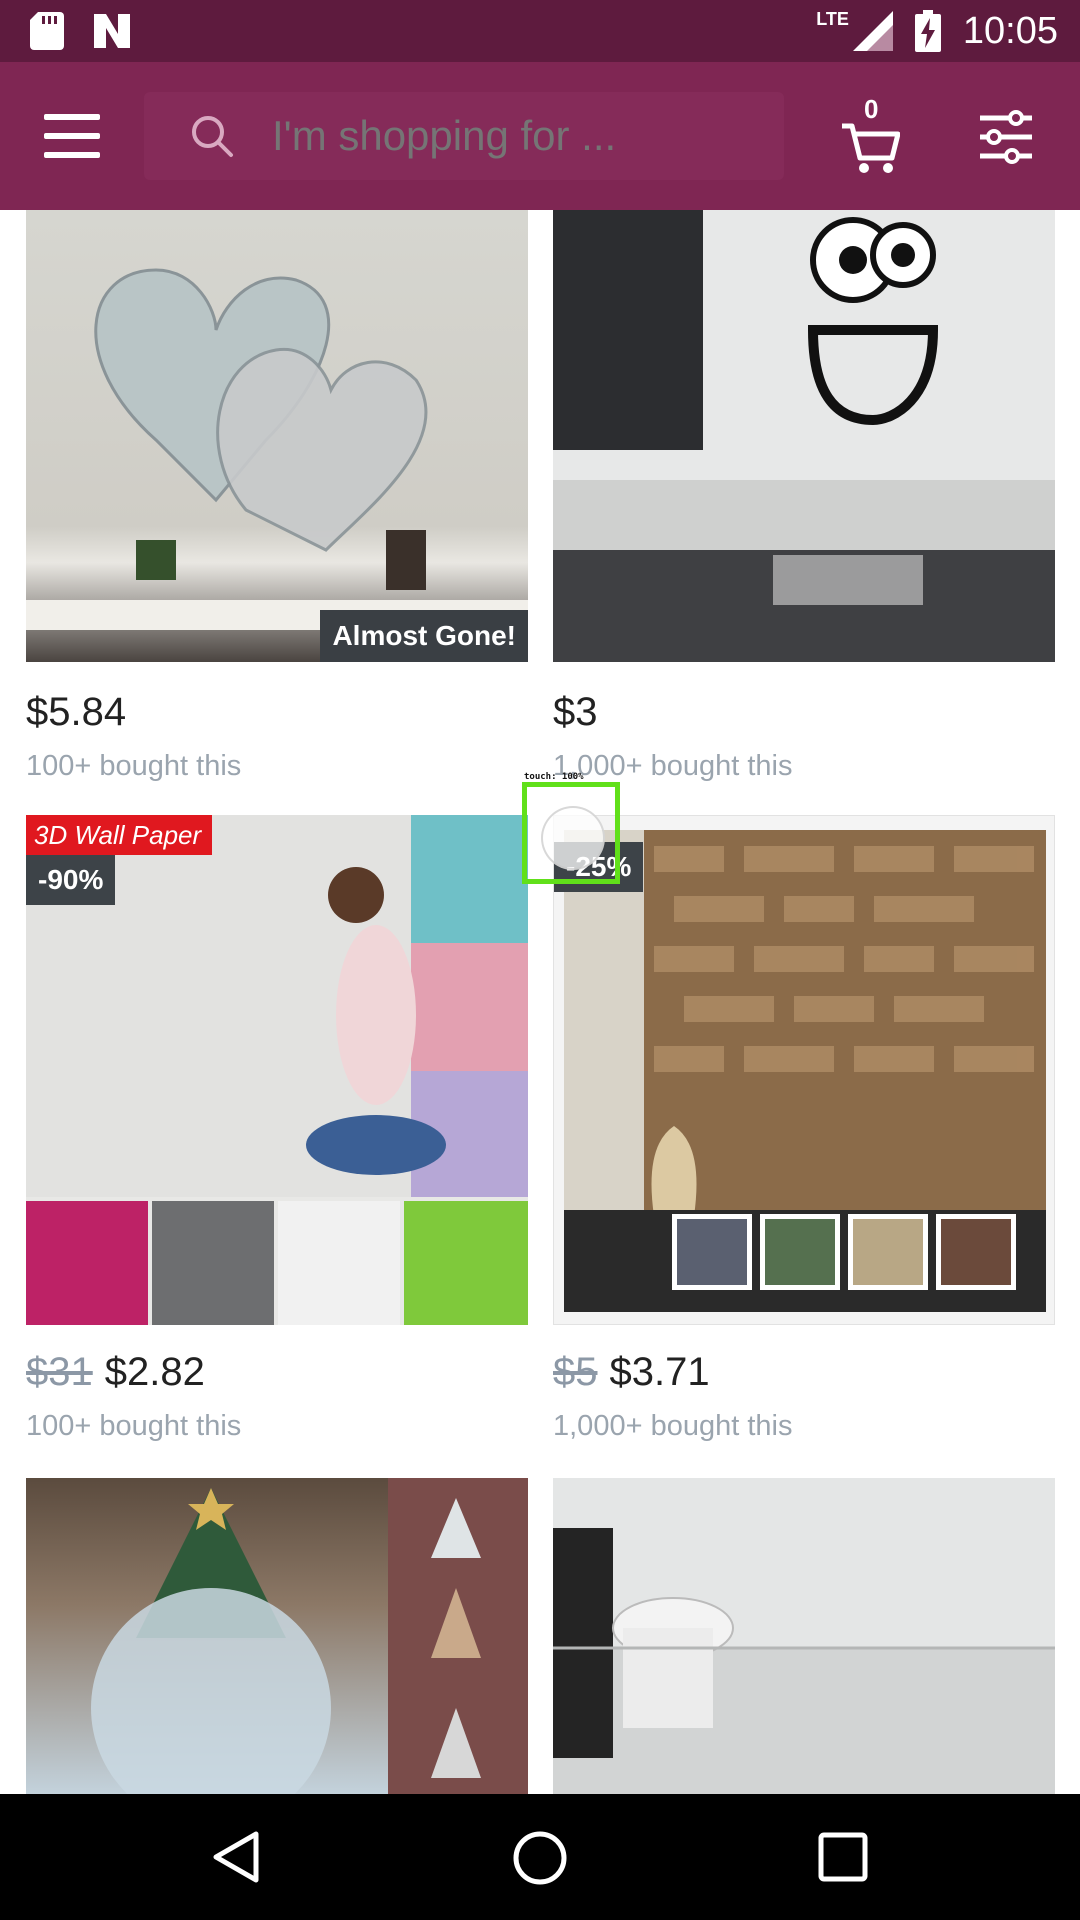  What do you see at coordinates (277, 1070) in the screenshot?
I see `product-image-3d-wallpaper: 3D Wall Paper -90%` at bounding box center [277, 1070].